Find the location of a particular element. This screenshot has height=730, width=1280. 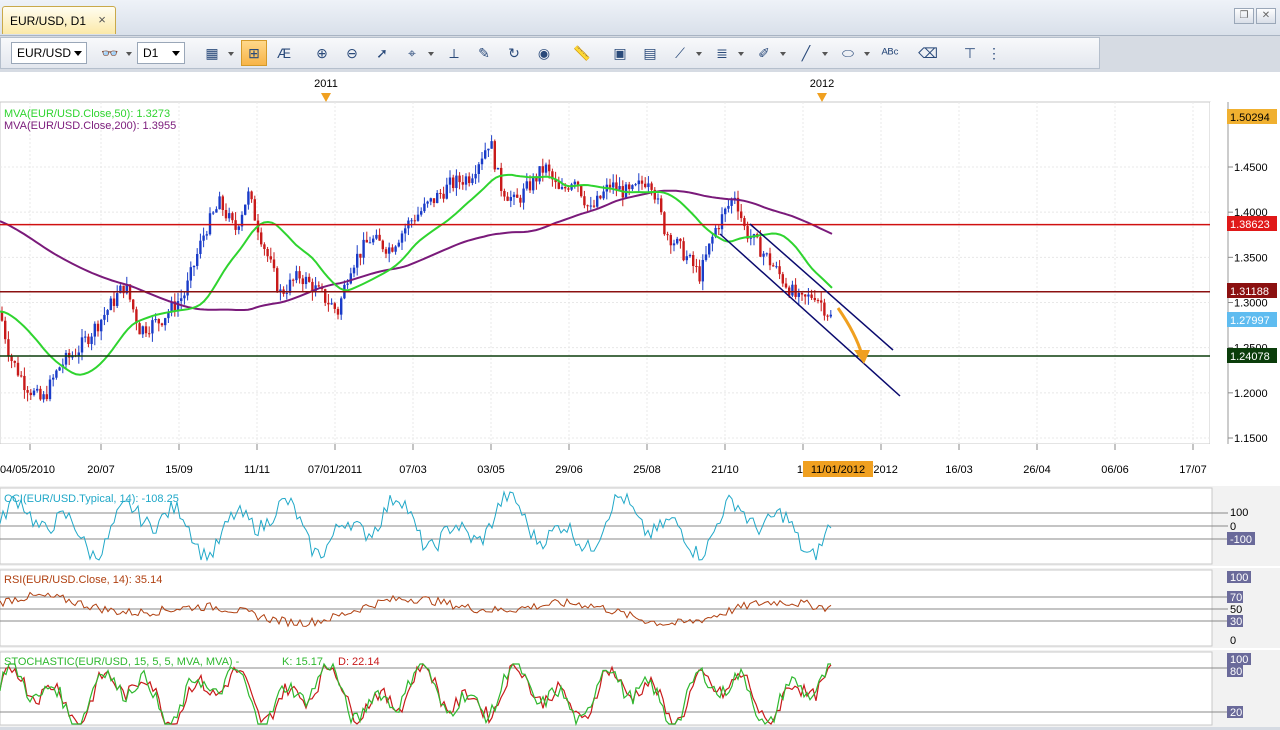

price-tick-label: 1.3000 is located at coordinates (1251, 304).